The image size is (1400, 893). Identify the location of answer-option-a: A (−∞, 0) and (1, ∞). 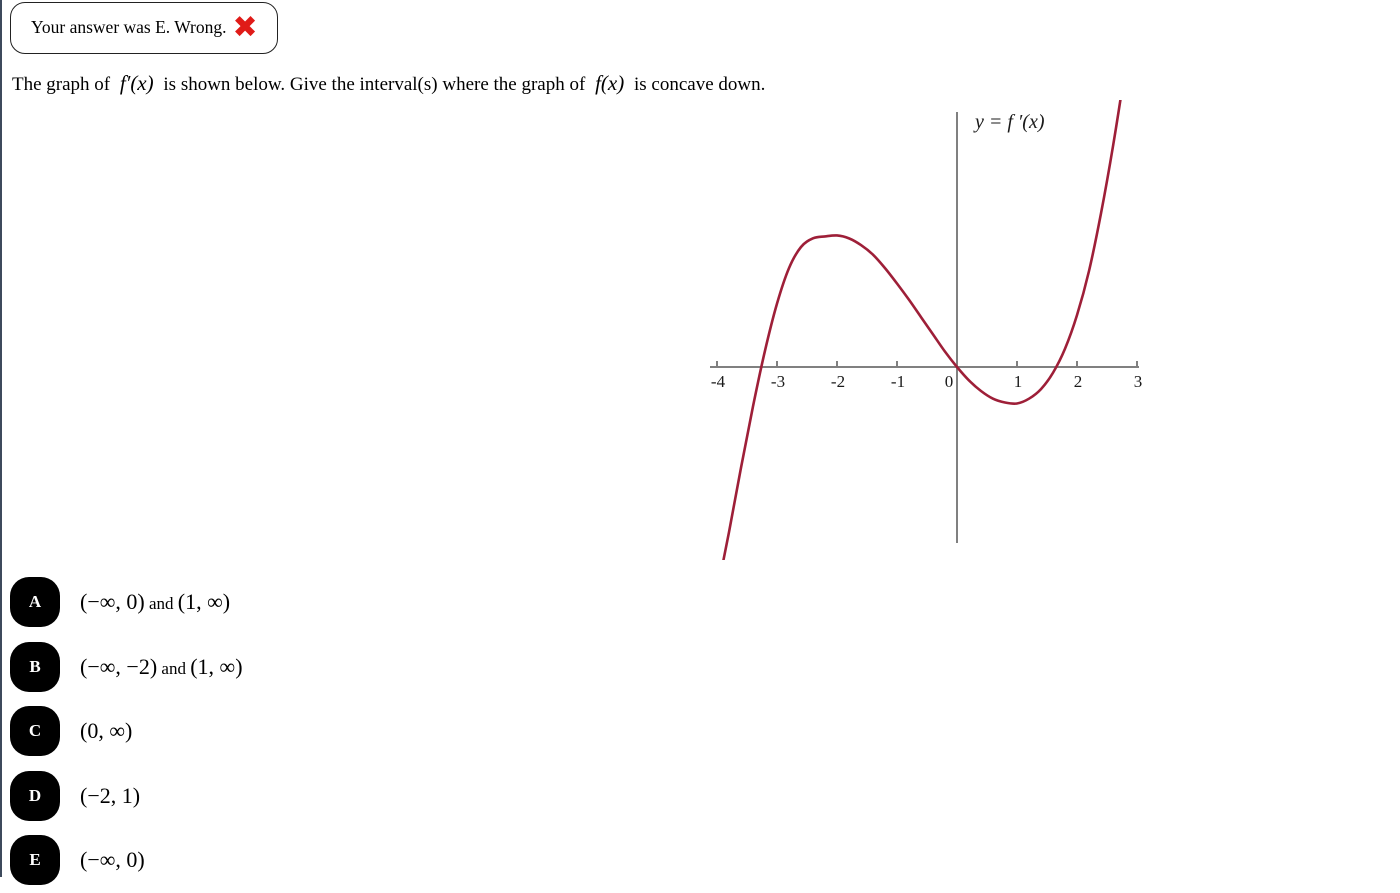
(352, 602).